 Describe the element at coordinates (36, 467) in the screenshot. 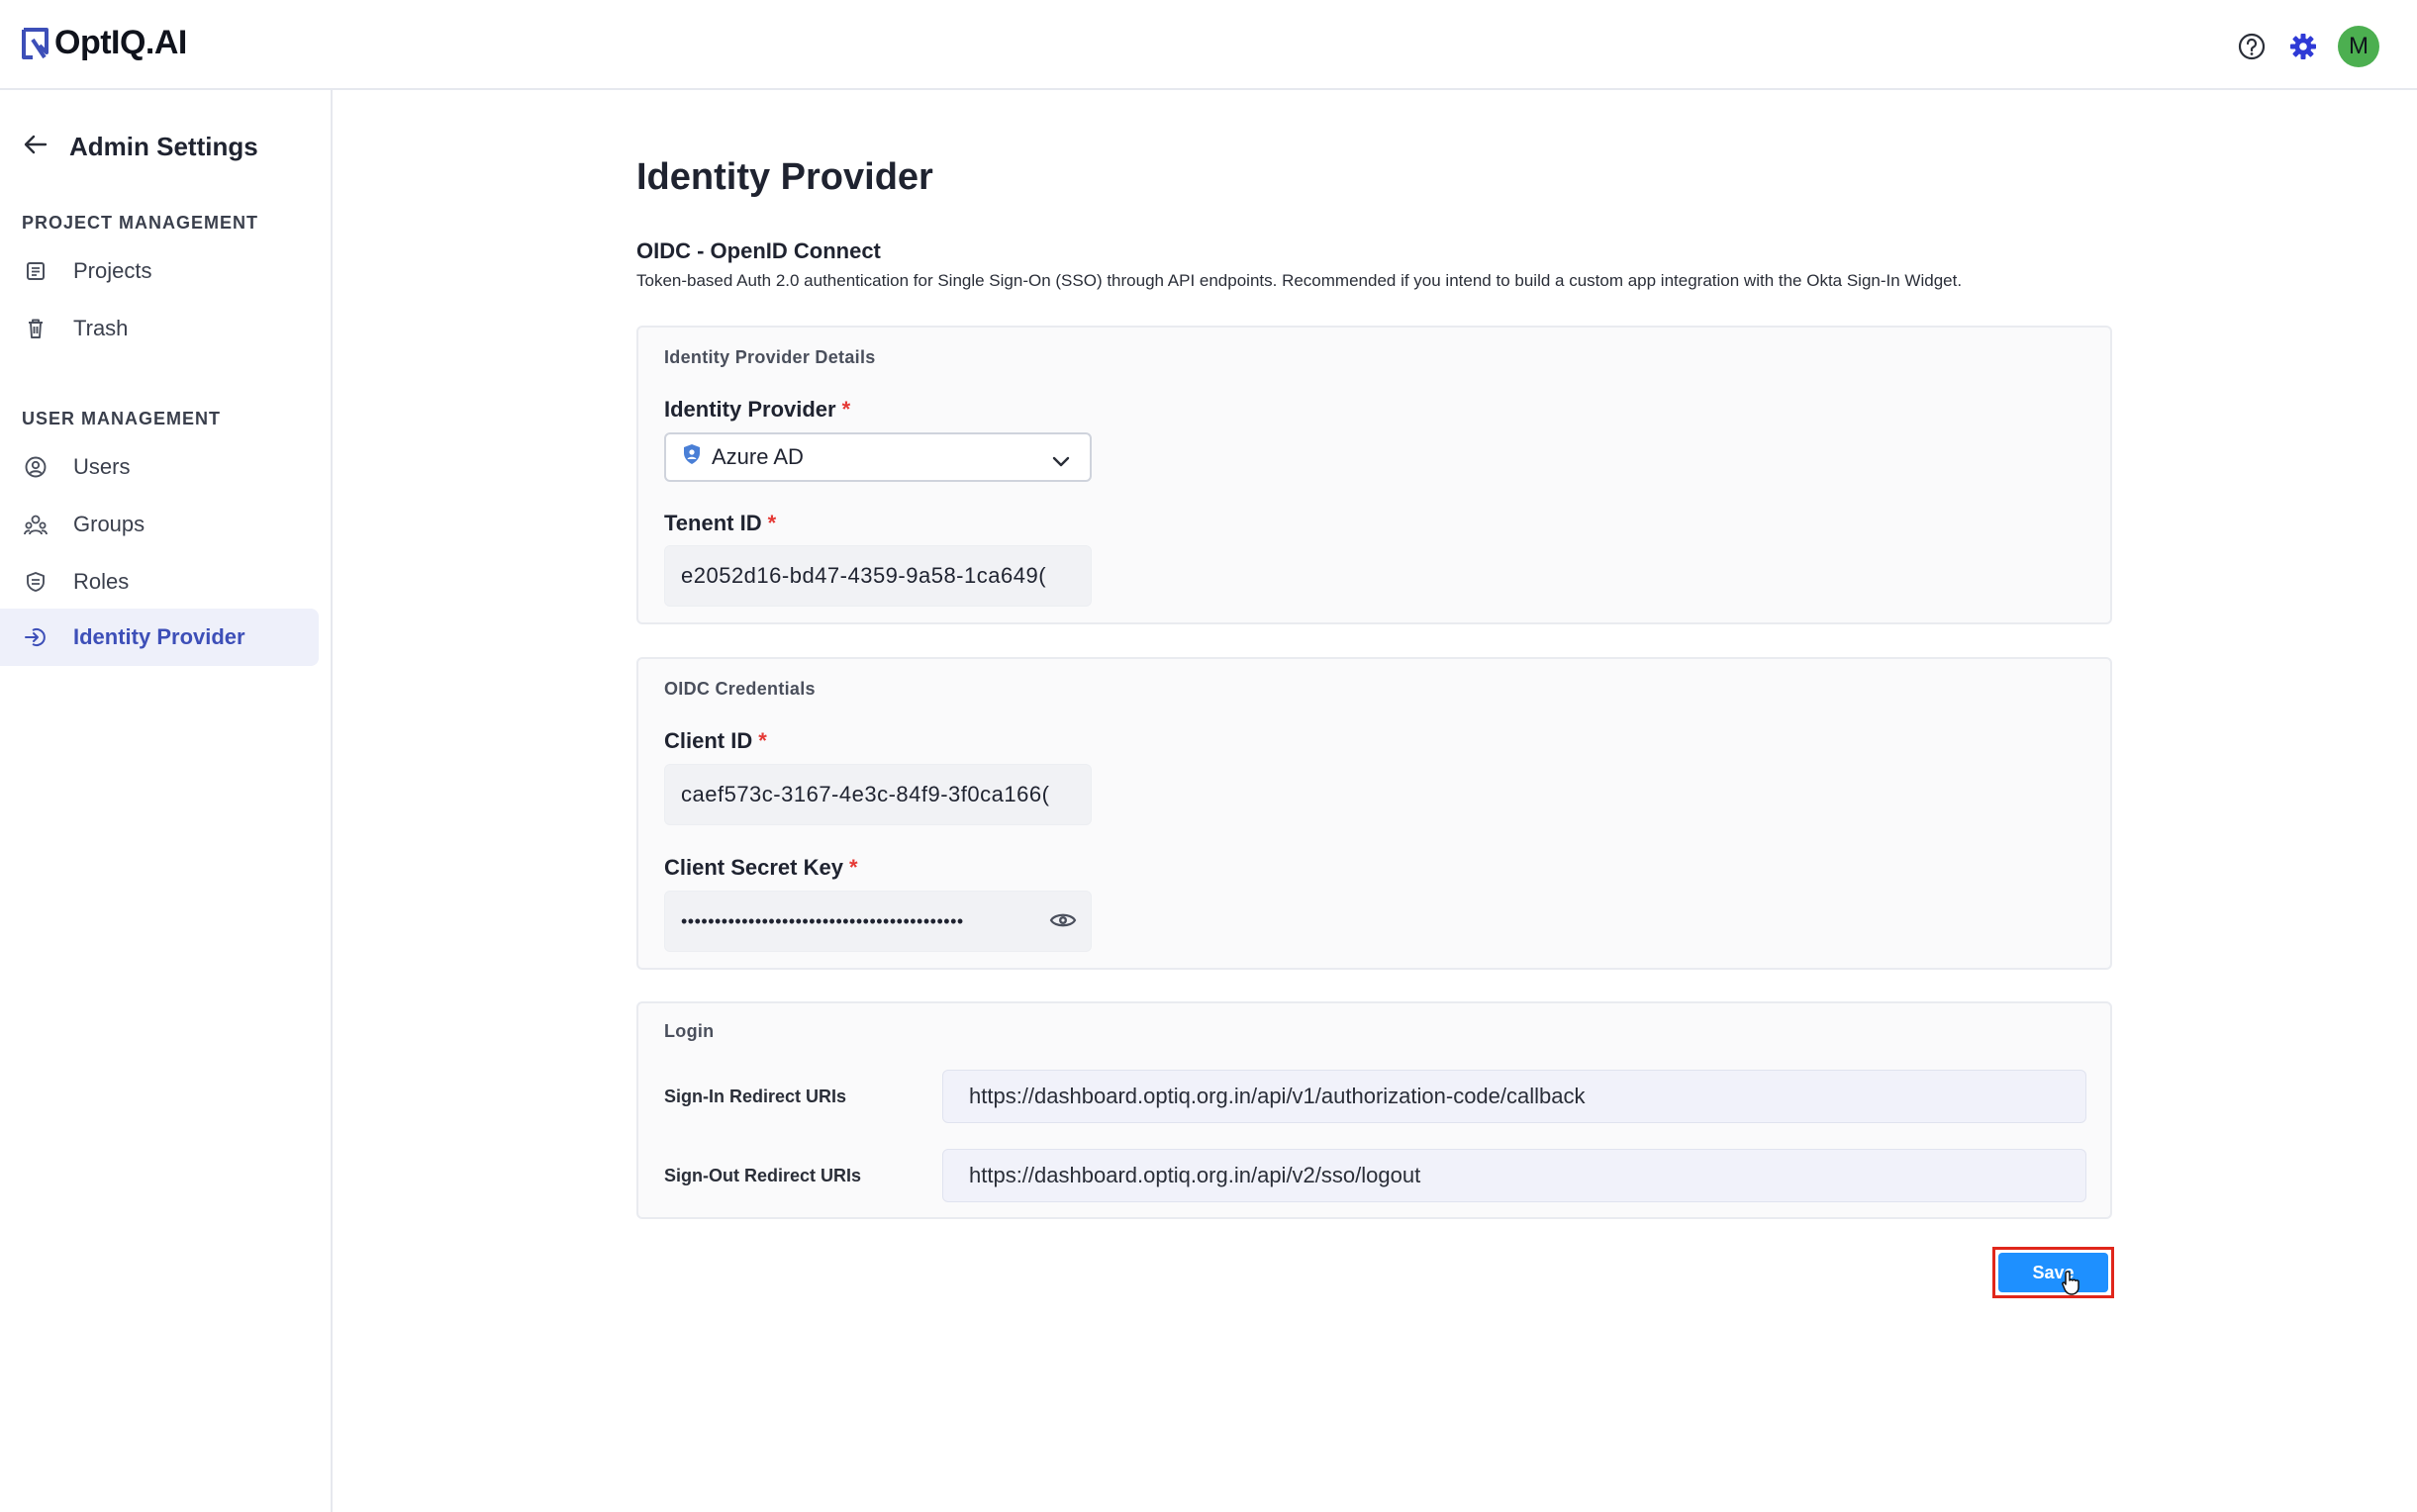

I see `users-icon` at that location.